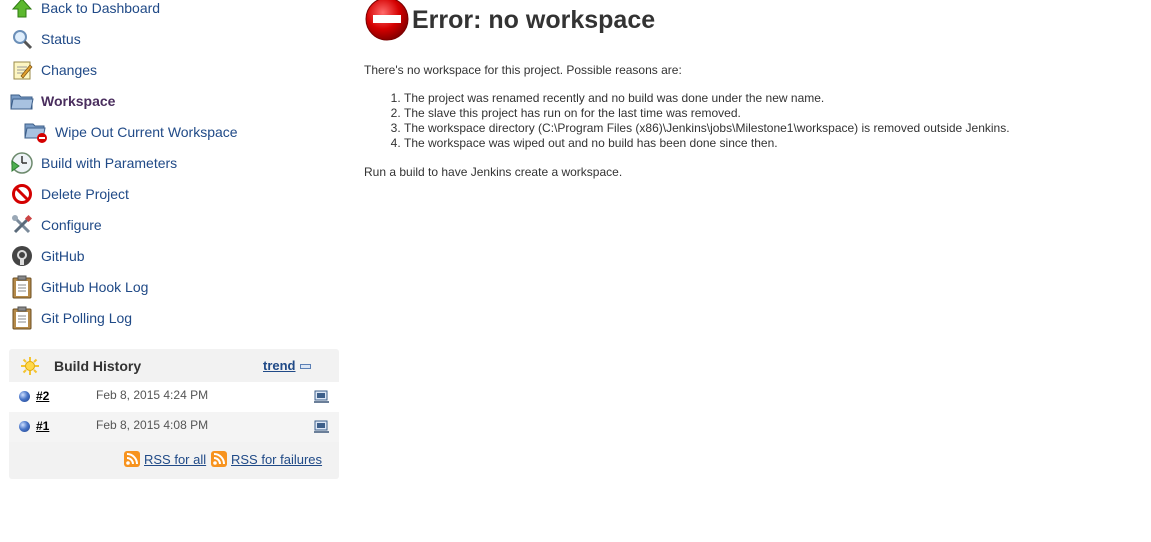  What do you see at coordinates (22, 101) in the screenshot?
I see `folder-icon` at bounding box center [22, 101].